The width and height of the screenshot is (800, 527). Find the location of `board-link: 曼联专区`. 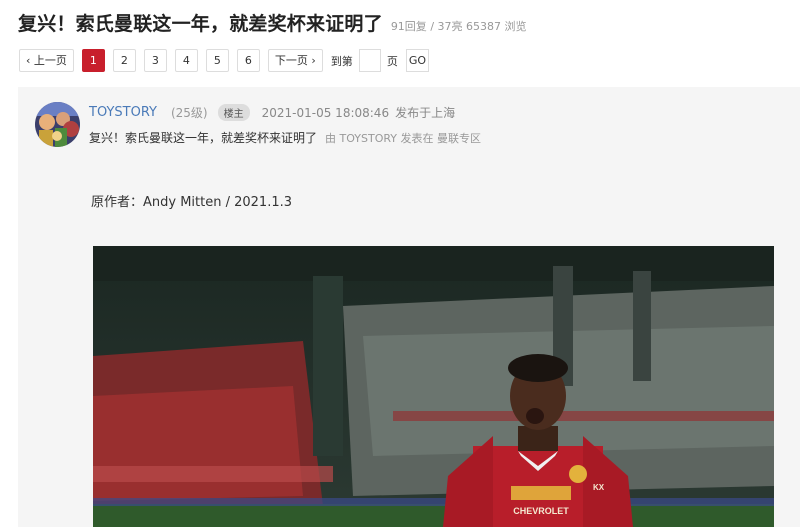

board-link: 曼联专区 is located at coordinates (459, 138).